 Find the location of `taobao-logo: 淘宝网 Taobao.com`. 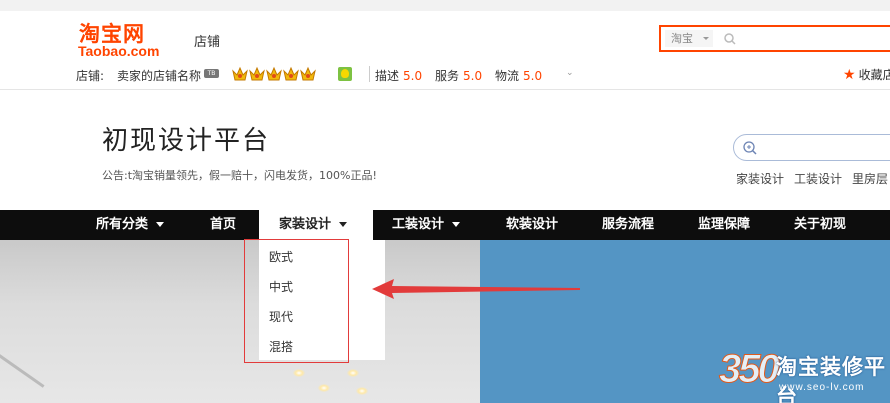

taobao-logo: 淘宝网 Taobao.com is located at coordinates (122, 39).